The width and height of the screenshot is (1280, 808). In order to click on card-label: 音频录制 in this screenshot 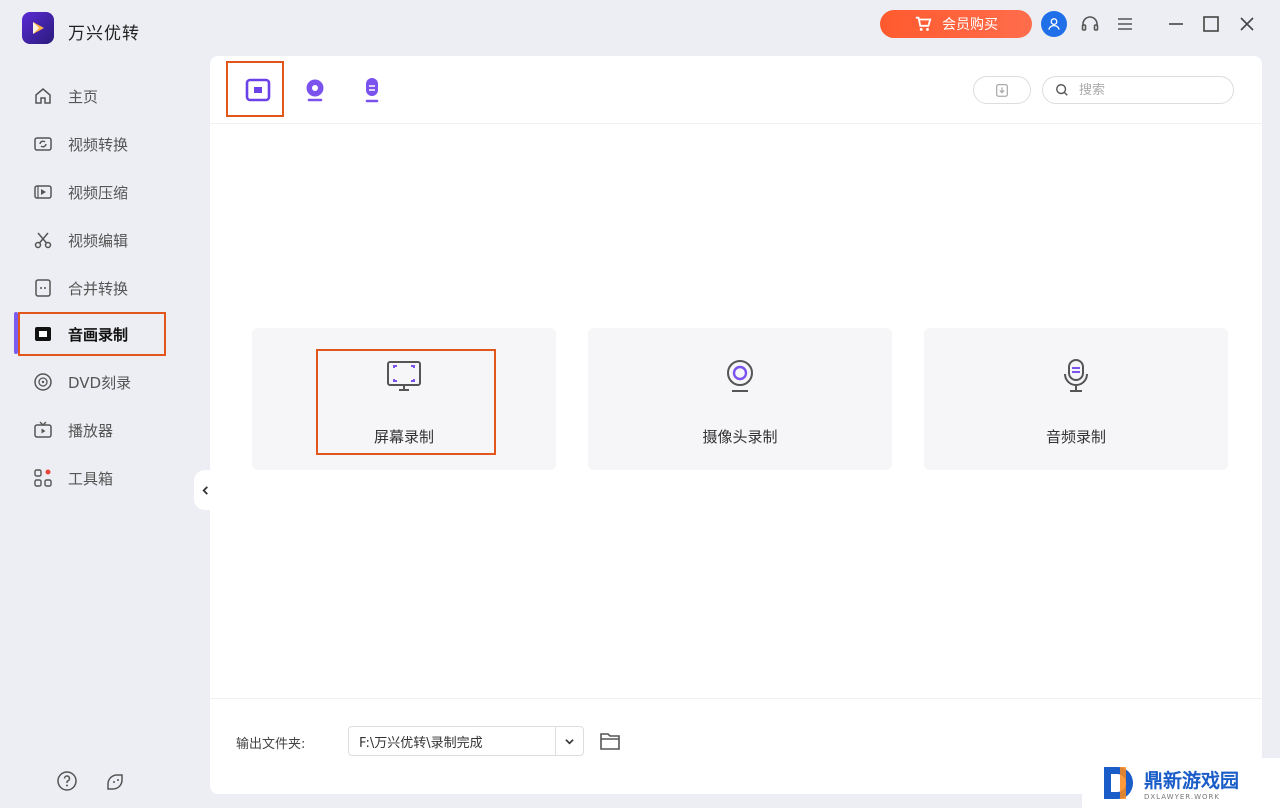, I will do `click(1075, 437)`.